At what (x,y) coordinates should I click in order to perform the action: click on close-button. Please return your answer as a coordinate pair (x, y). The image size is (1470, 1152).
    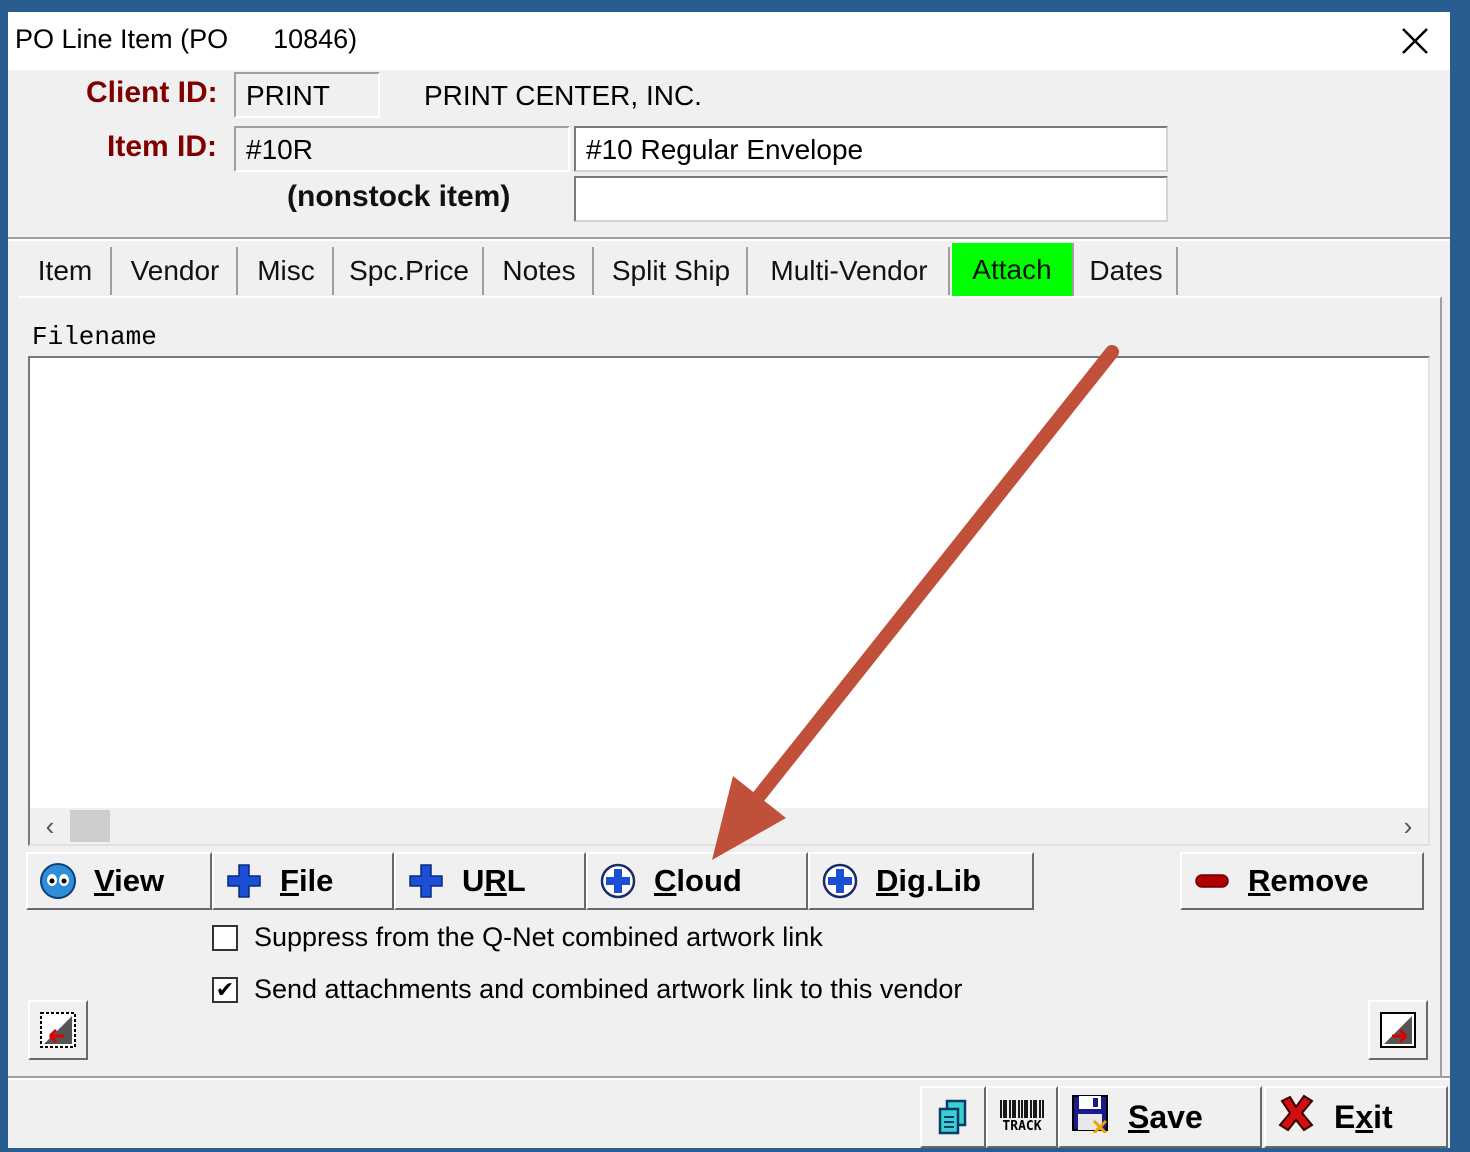
    Looking at the image, I should click on (1415, 41).